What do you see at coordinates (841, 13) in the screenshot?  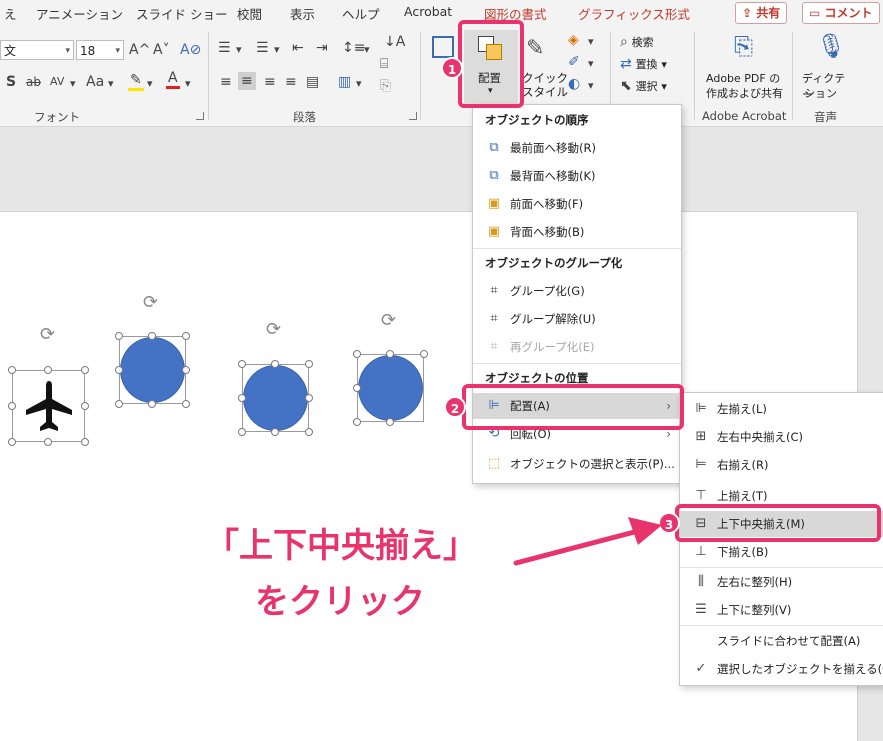 I see `comment-button: ▭ コメント` at bounding box center [841, 13].